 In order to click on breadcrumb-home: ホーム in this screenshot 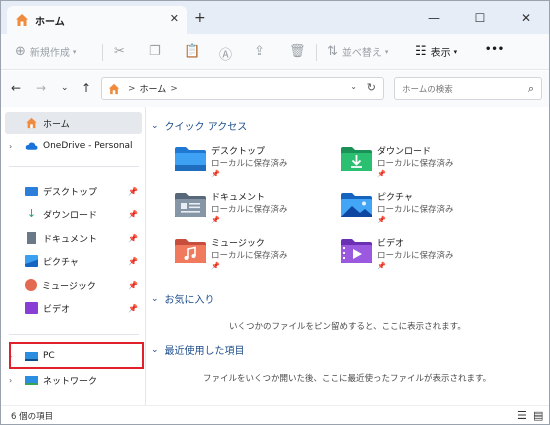, I will do `click(153, 88)`.